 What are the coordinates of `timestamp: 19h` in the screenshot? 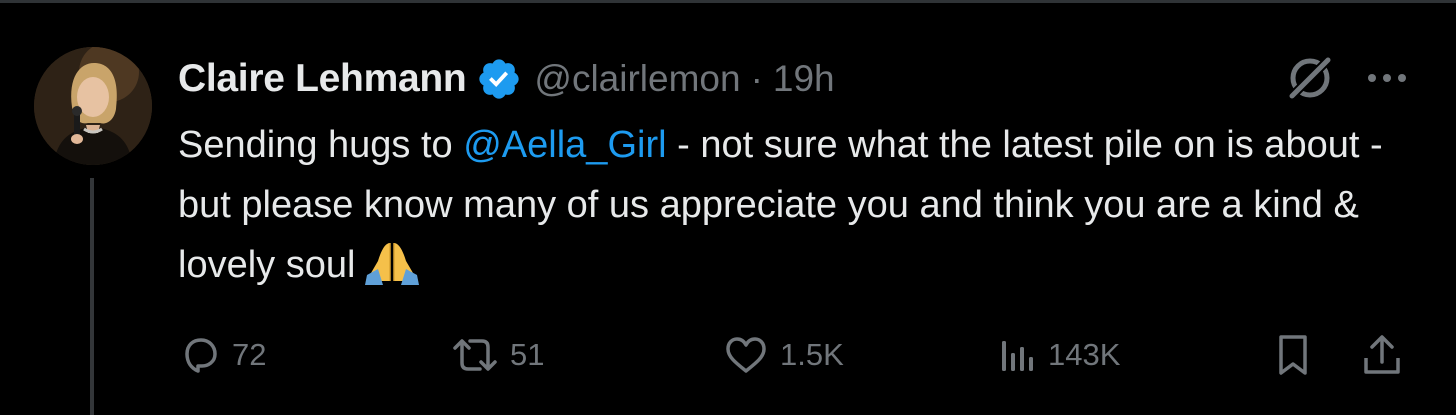 It's located at (804, 79).